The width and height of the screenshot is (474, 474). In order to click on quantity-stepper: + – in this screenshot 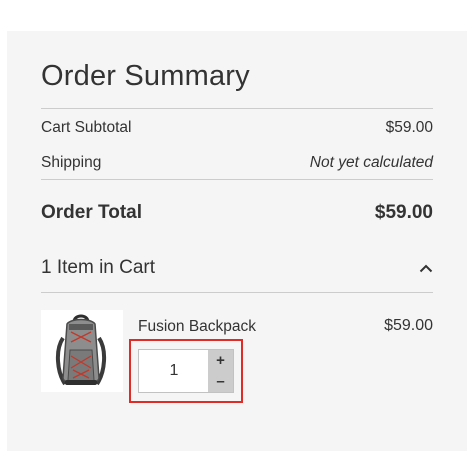, I will do `click(186, 371)`.